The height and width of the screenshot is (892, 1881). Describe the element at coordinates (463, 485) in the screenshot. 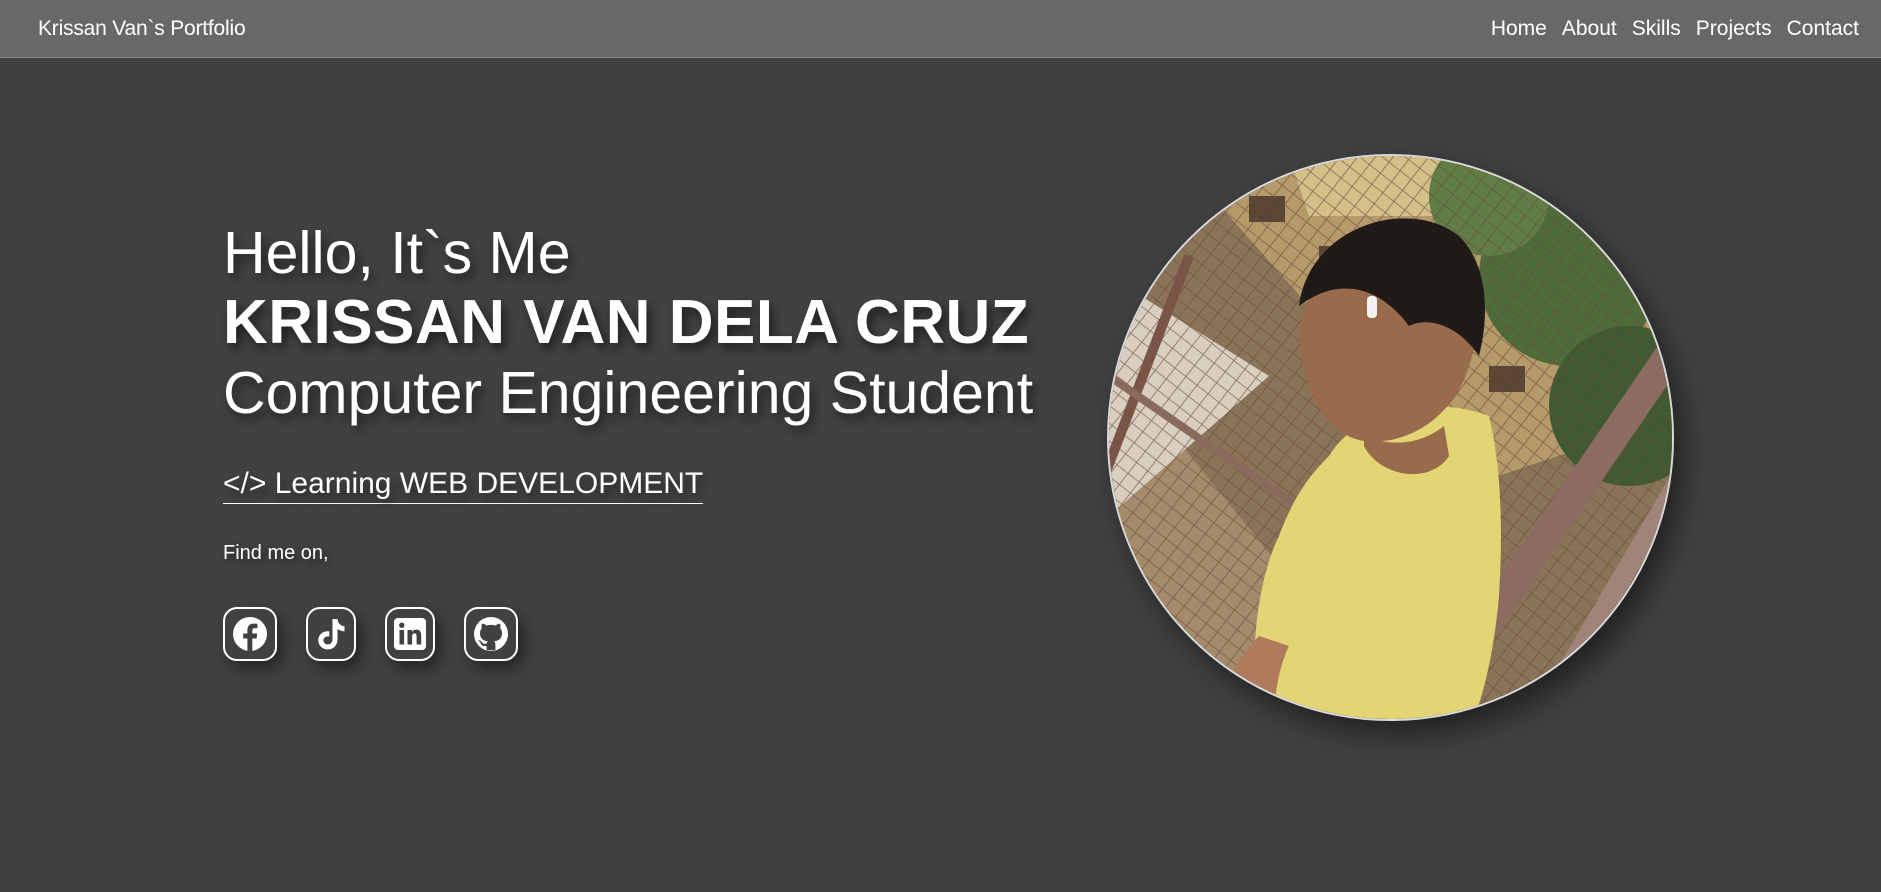

I see `learning-text: </> Learning WEB DEVELOPMENT` at that location.